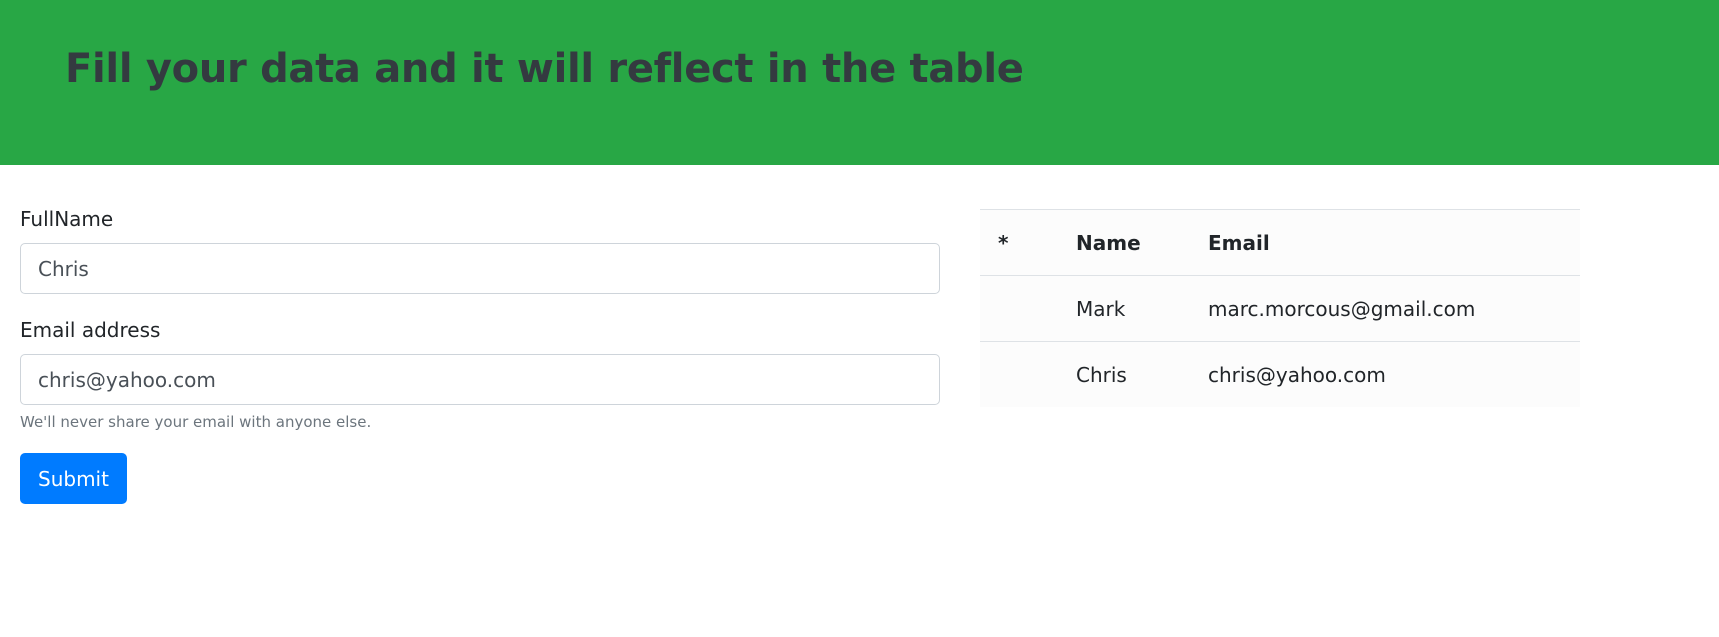  What do you see at coordinates (73, 478) in the screenshot?
I see `submit-button: Submit` at bounding box center [73, 478].